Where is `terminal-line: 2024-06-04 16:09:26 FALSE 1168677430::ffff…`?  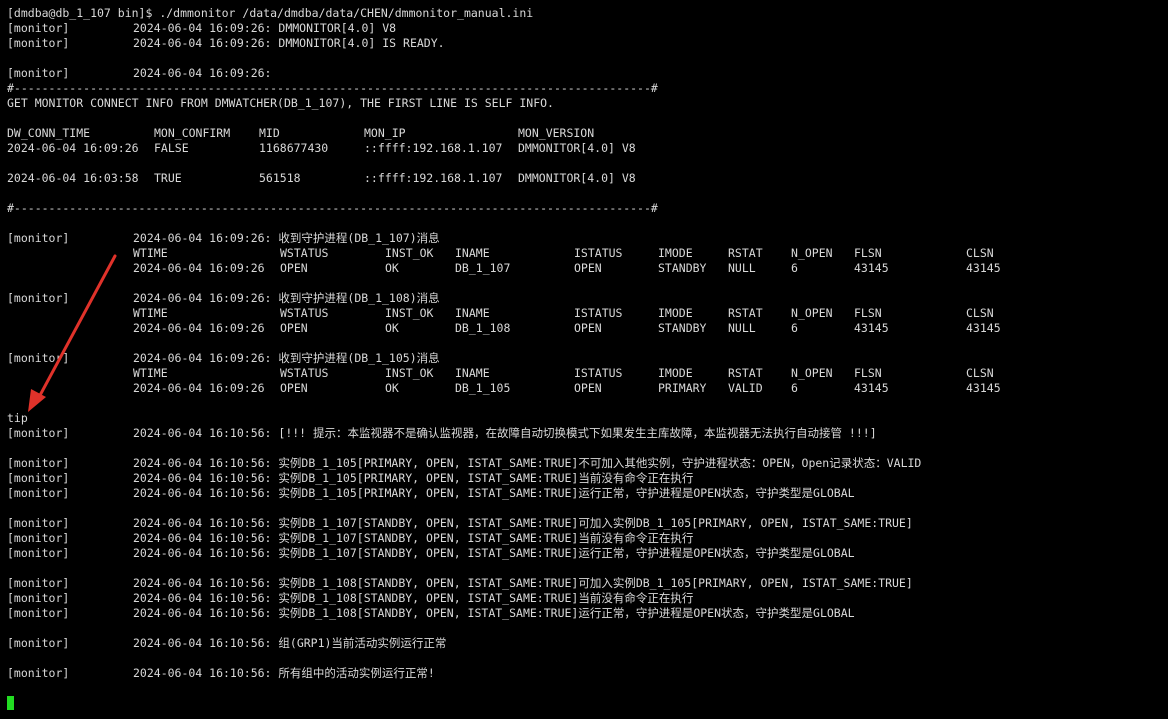
terminal-line: 2024-06-04 16:09:26 FALSE 1168677430::ffff… is located at coordinates (584, 148).